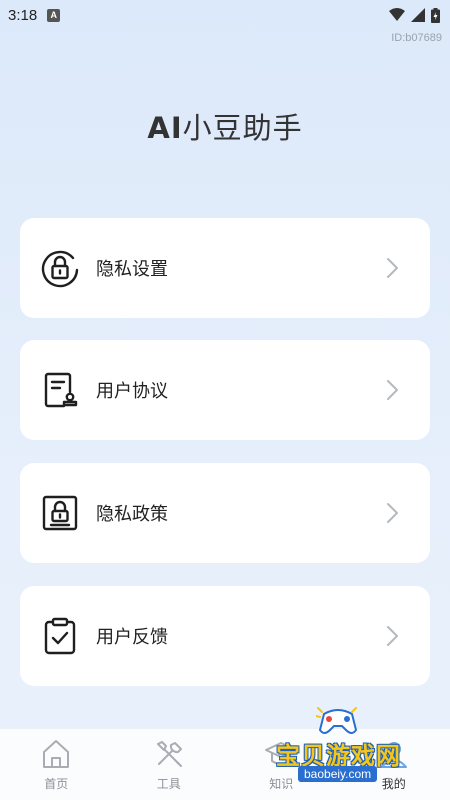  I want to click on menu-item-user-agreement: 用户协议, so click(225, 390).